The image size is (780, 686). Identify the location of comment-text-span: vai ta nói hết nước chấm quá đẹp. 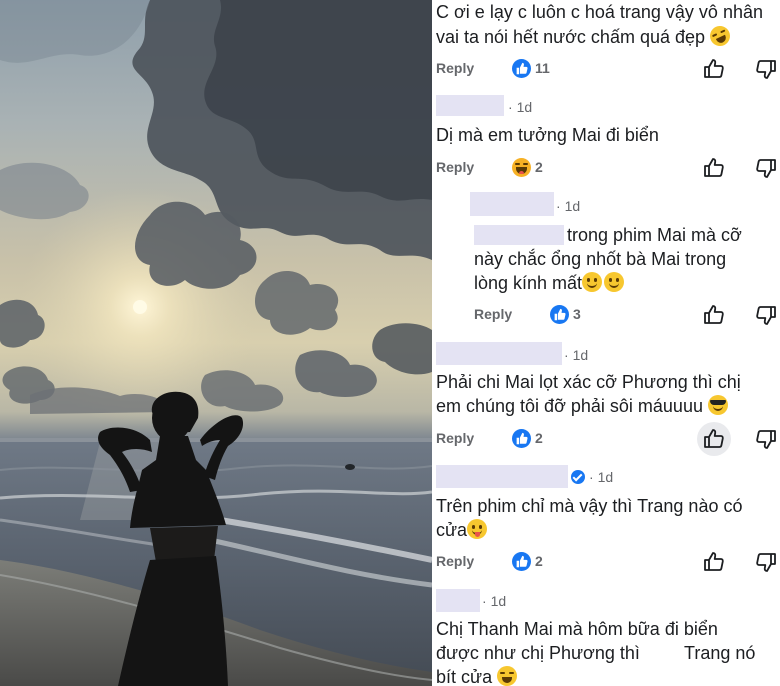
(571, 37).